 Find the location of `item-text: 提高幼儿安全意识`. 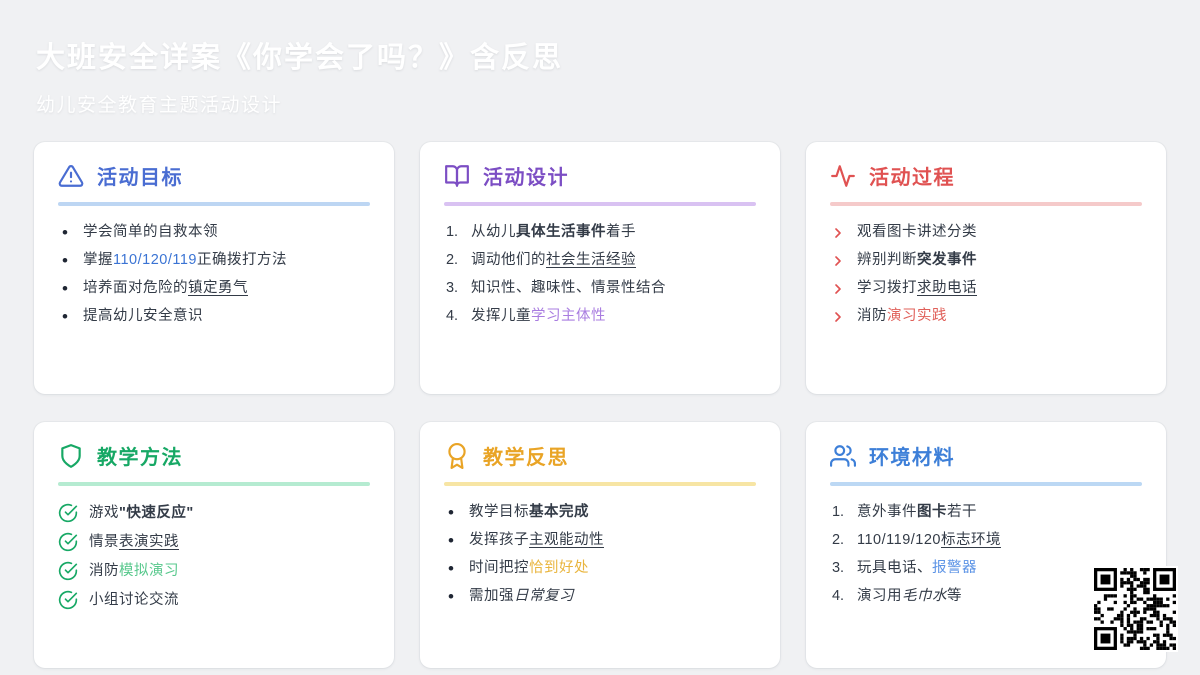

item-text: 提高幼儿安全意识 is located at coordinates (143, 316).